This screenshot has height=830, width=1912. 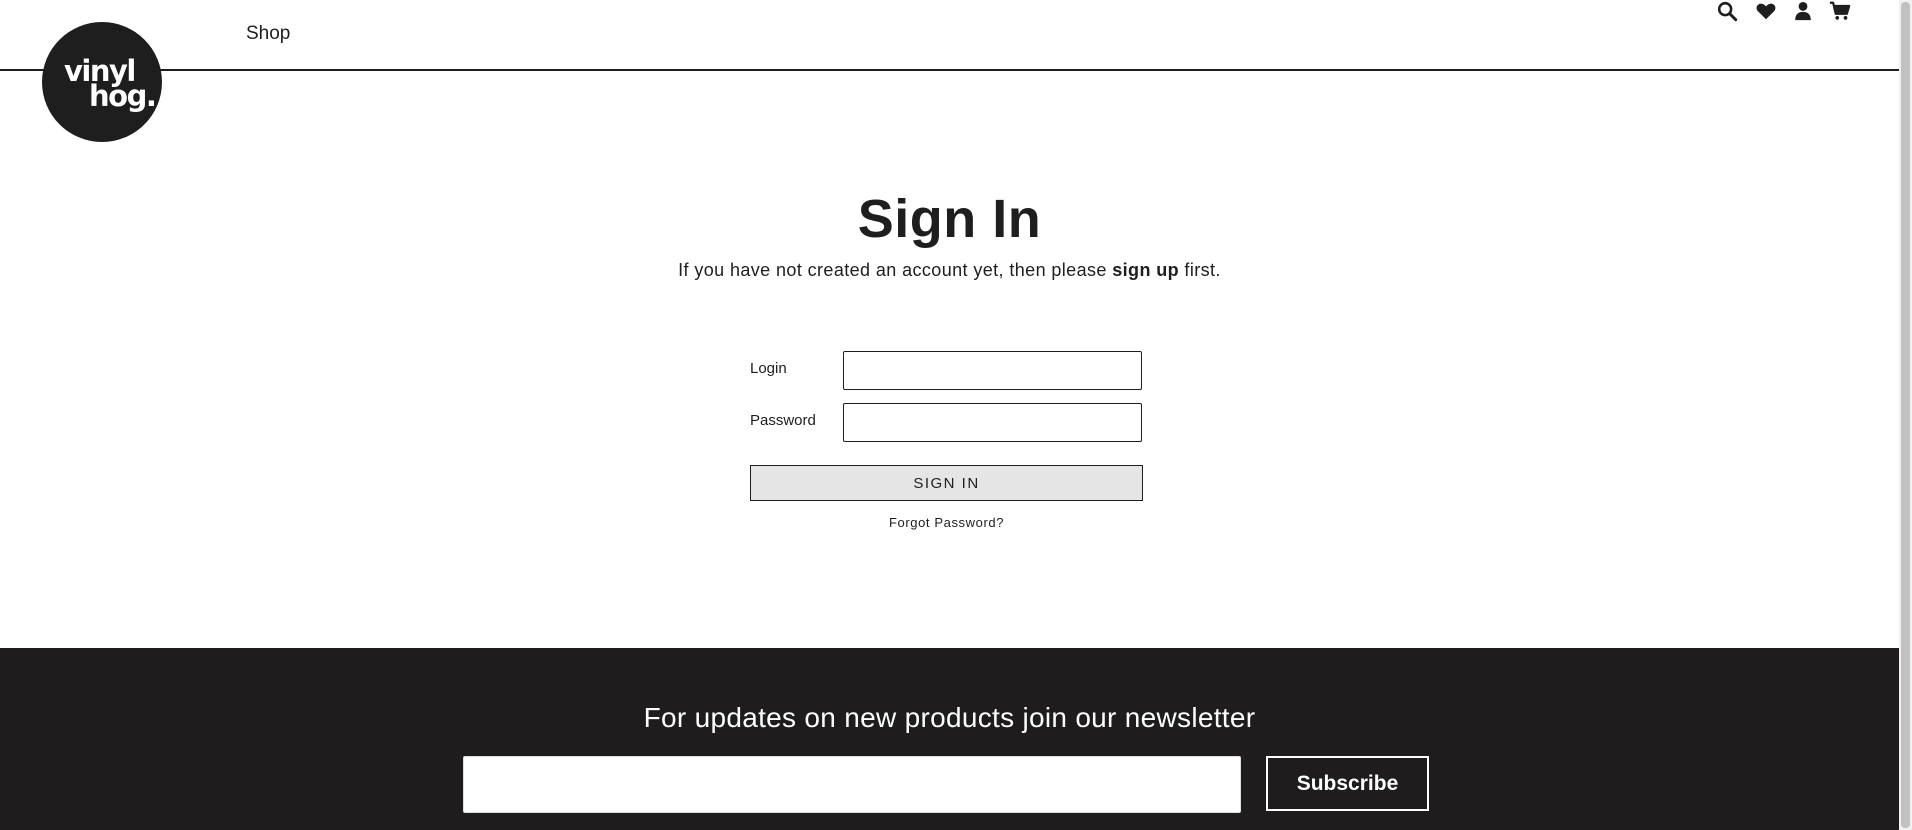 I want to click on search-icon, so click(x=1727, y=11).